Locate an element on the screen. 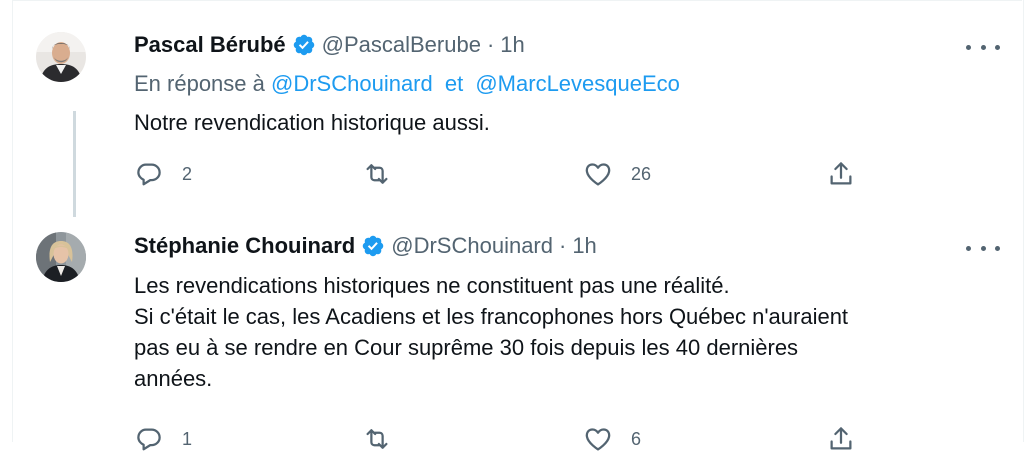  author-name: Stéphanie Chouinard is located at coordinates (244, 246).